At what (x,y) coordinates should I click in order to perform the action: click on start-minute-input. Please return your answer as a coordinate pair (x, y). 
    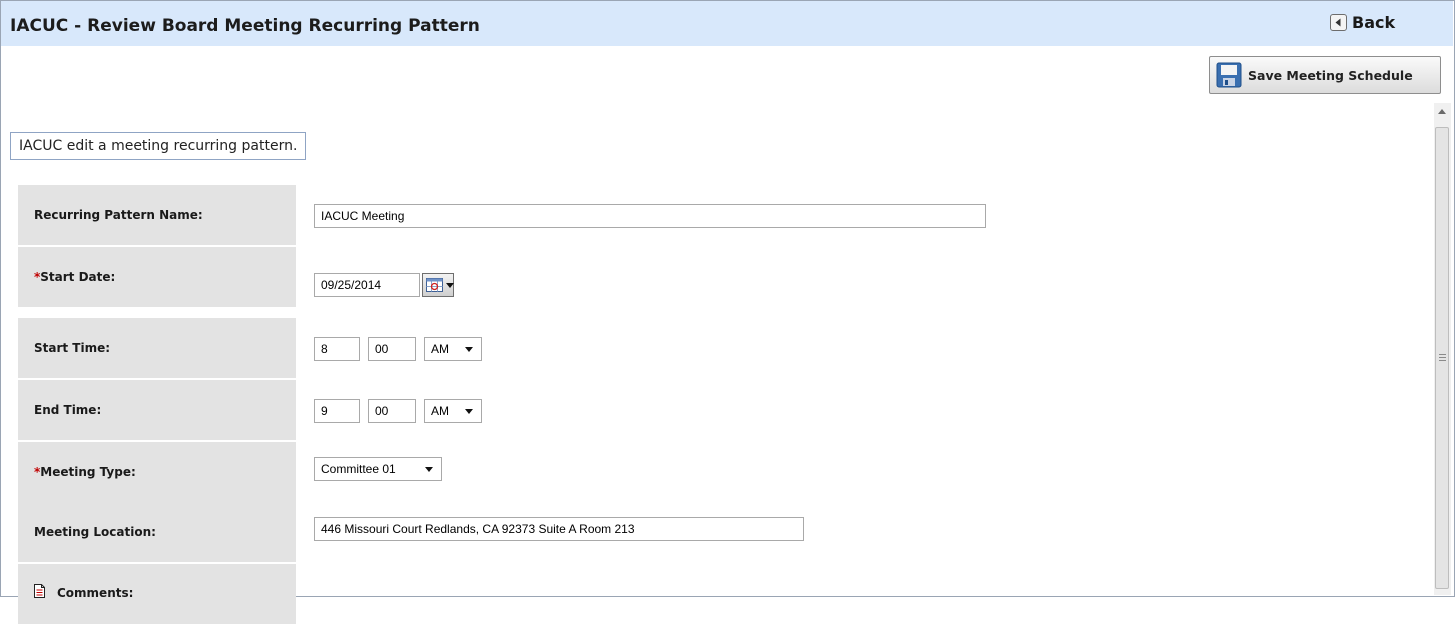
    Looking at the image, I should click on (392, 349).